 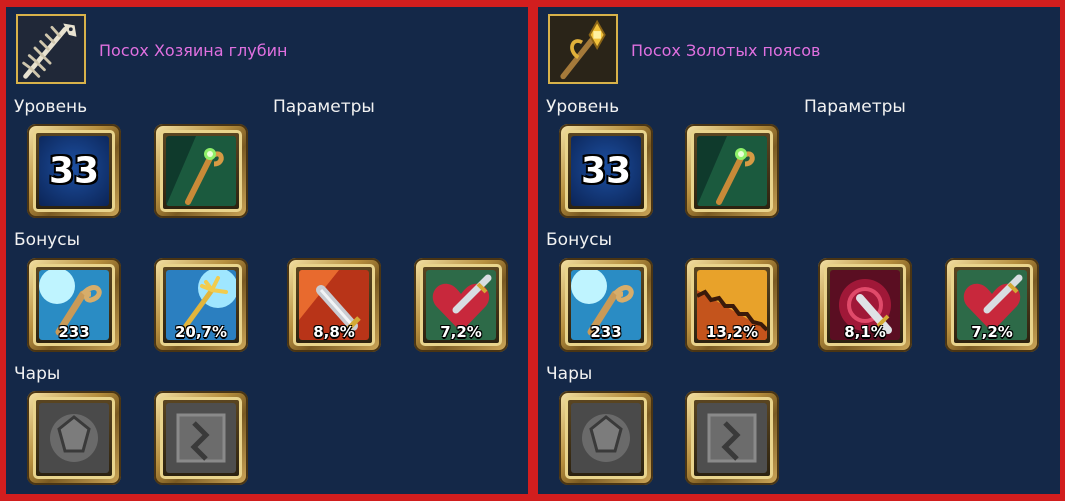 What do you see at coordinates (865, 305) in the screenshot?
I see `bonus-tile-3: 8,1%` at bounding box center [865, 305].